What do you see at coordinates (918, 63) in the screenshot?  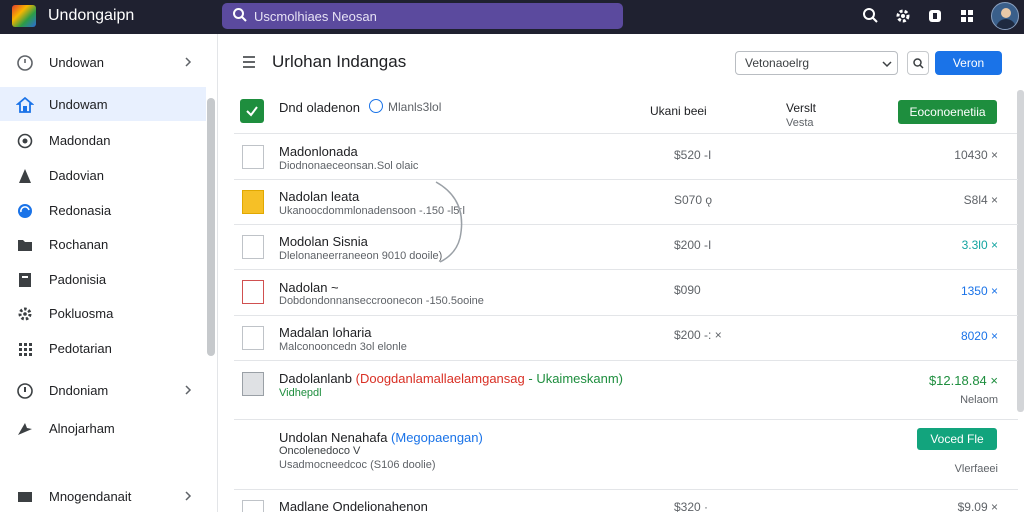 I see `search-button` at bounding box center [918, 63].